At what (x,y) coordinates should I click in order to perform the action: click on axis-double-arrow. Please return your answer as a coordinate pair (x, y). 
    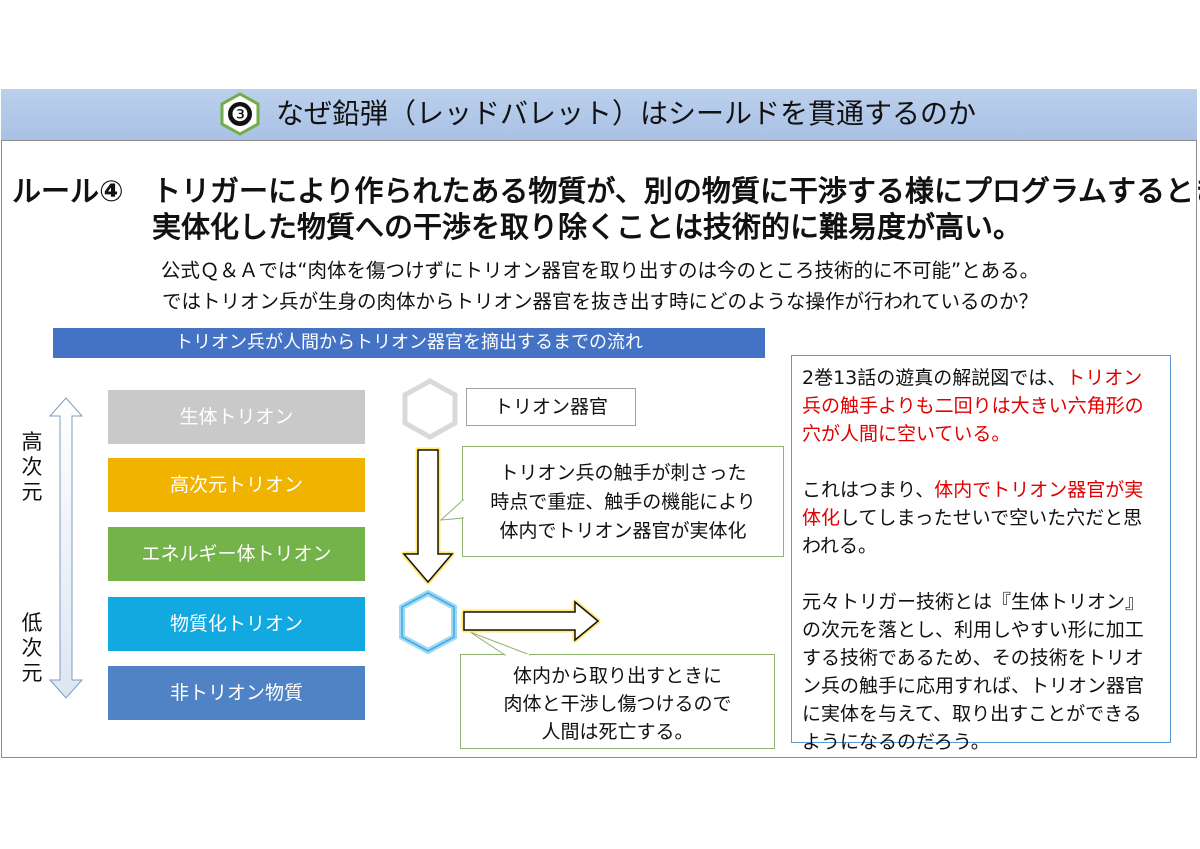
    Looking at the image, I should click on (66, 548).